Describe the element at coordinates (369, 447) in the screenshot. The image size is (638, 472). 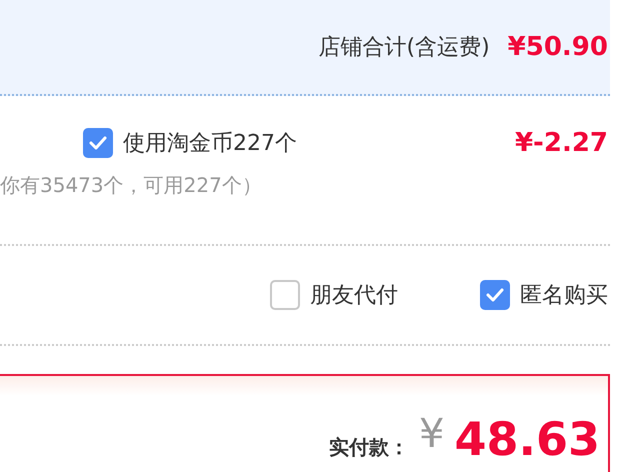
I see `payment-label: 实付款：` at that location.